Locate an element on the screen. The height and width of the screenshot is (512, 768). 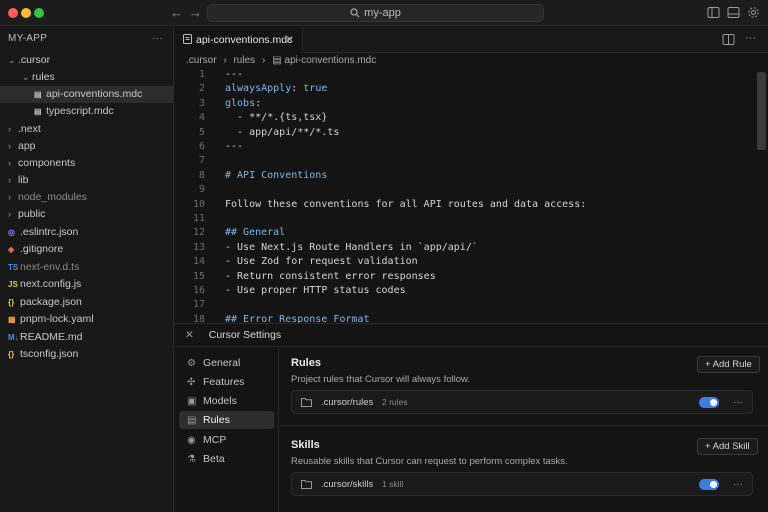
markdown-icon: M↓ is located at coordinates (13, 337).